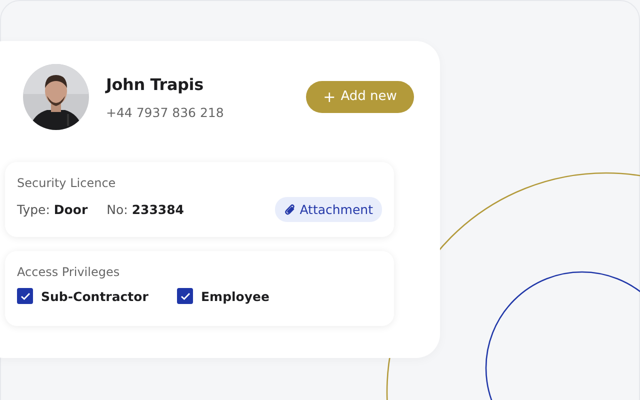 The image size is (640, 400). What do you see at coordinates (67, 183) in the screenshot?
I see `section-title: Security Licence` at bounding box center [67, 183].